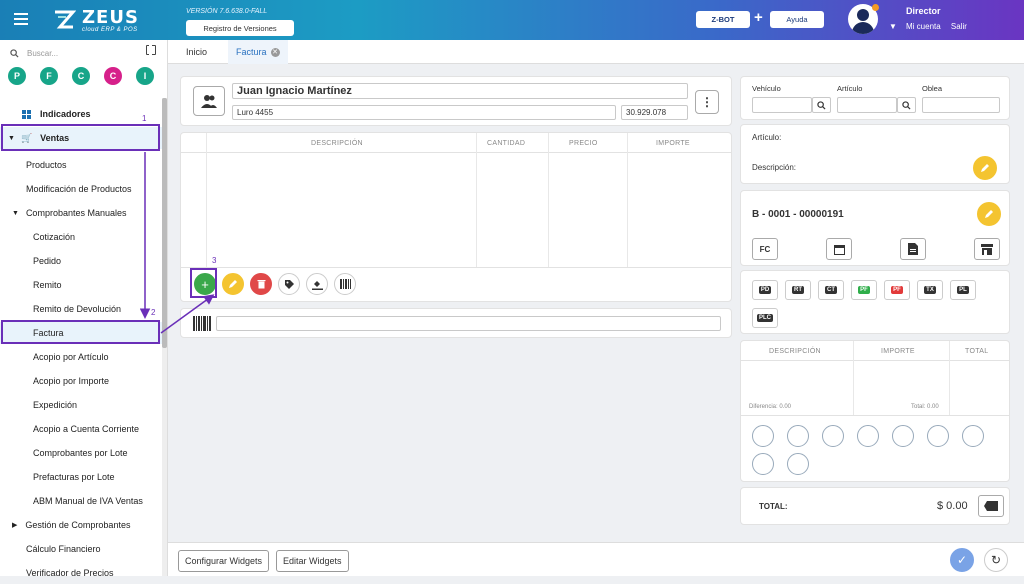 The height and width of the screenshot is (584, 1024). I want to click on credit-card-icon, so click(798, 436).